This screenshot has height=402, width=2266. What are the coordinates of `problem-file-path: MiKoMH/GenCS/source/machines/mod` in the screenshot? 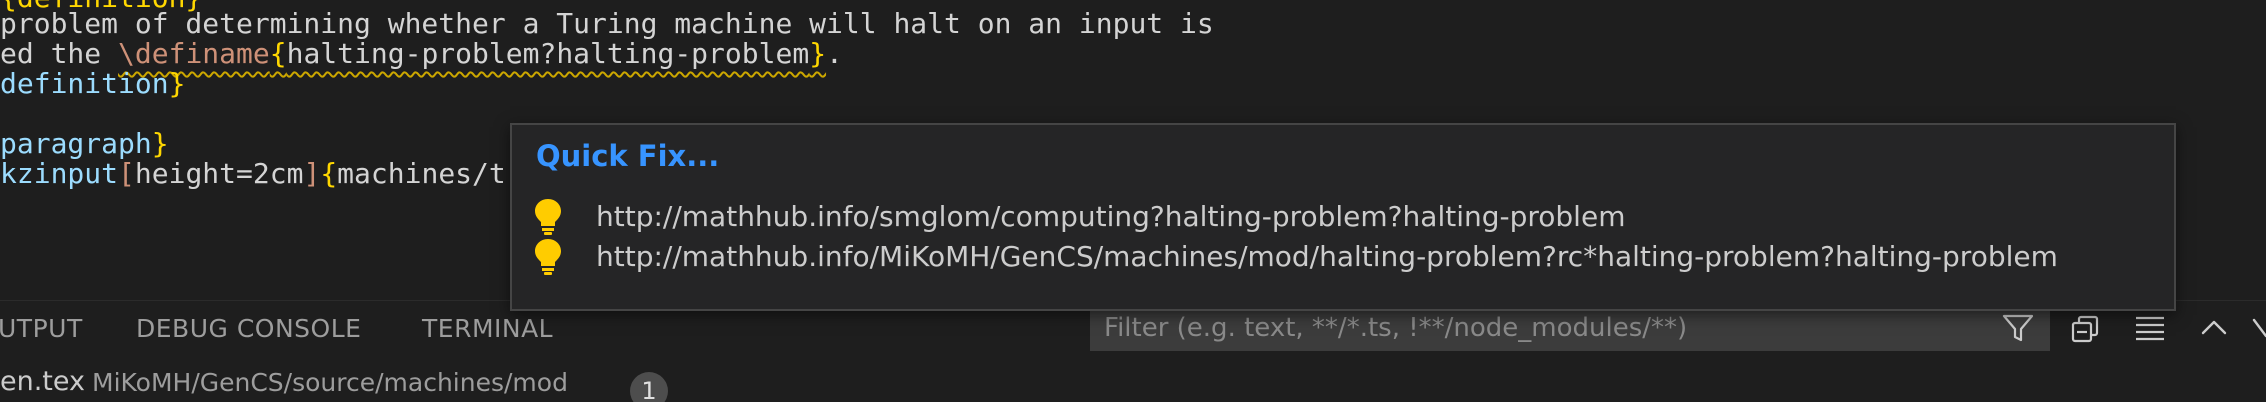 It's located at (330, 382).